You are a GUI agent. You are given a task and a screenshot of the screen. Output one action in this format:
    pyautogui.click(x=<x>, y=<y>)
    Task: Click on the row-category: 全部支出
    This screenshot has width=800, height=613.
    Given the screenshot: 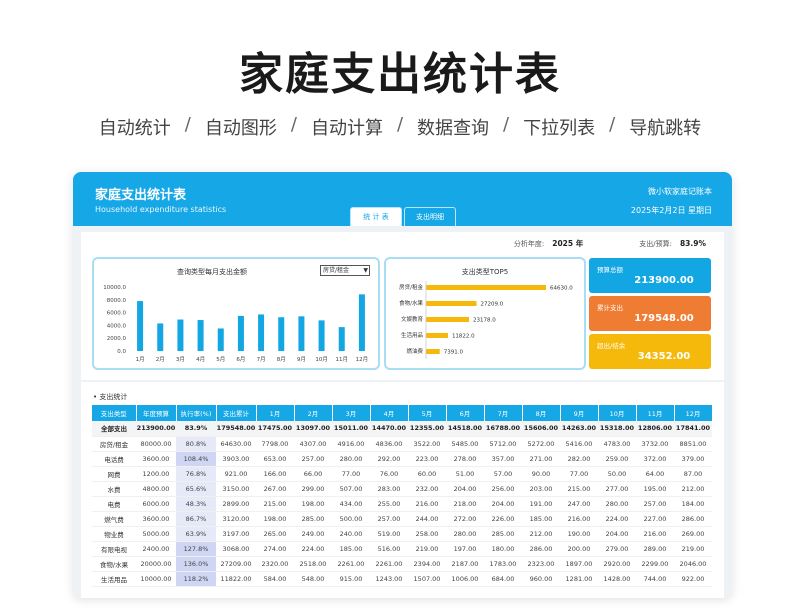 What is the action you would take?
    pyautogui.click(x=114, y=429)
    